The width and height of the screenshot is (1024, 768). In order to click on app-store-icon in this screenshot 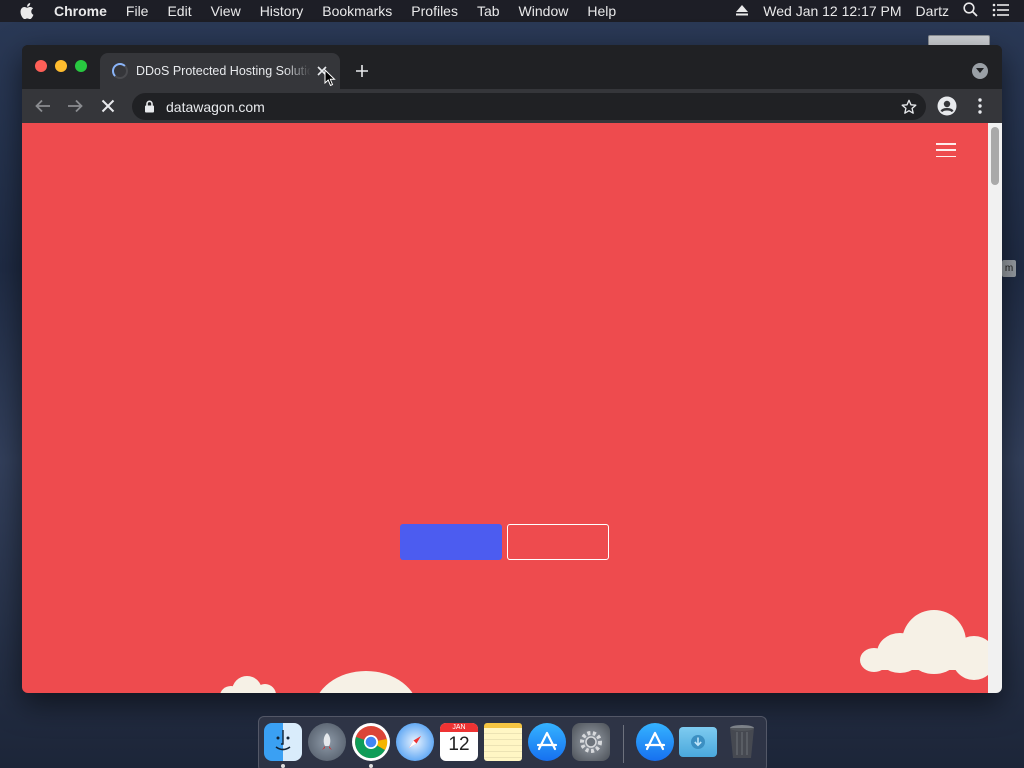, I will do `click(547, 742)`.